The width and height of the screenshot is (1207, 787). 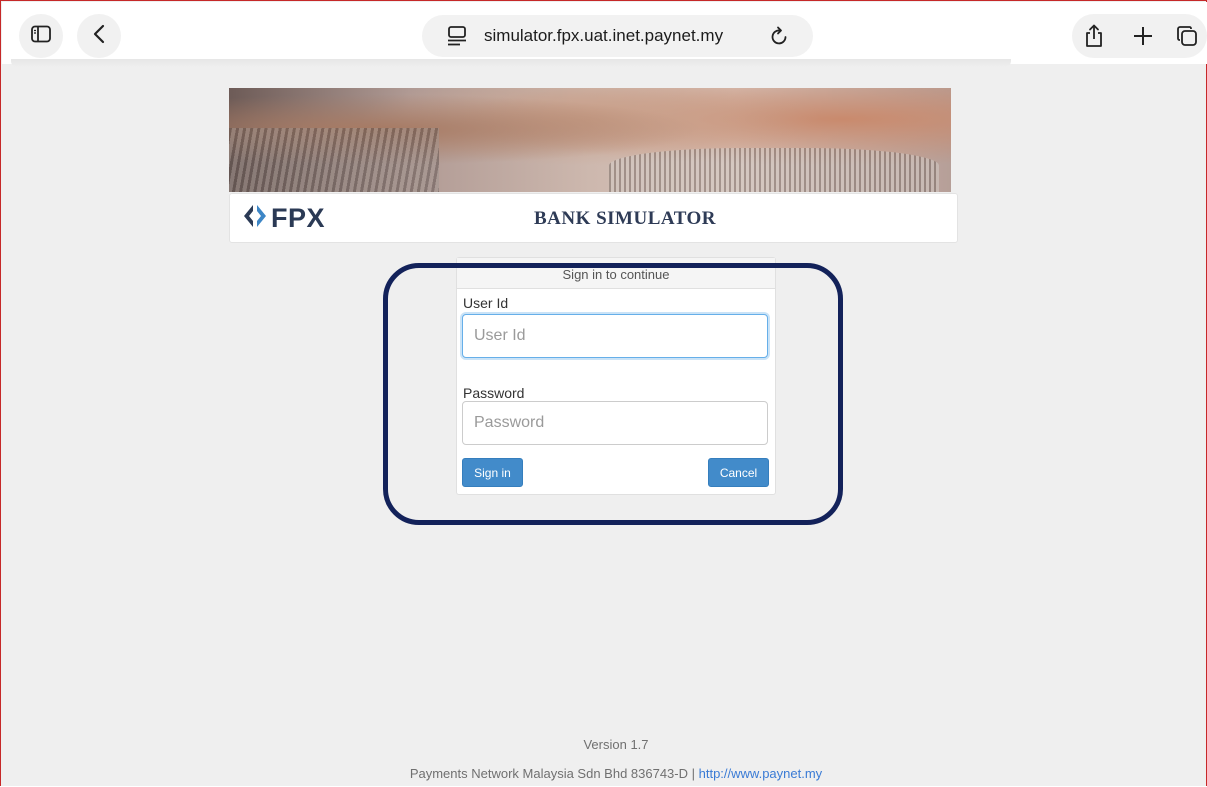 I want to click on panel-heading: Sign in to continue, so click(x=616, y=273).